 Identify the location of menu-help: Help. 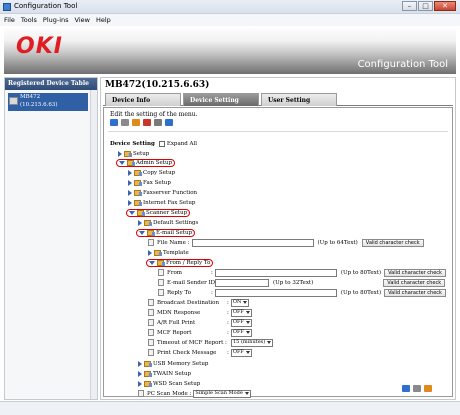
(103, 20).